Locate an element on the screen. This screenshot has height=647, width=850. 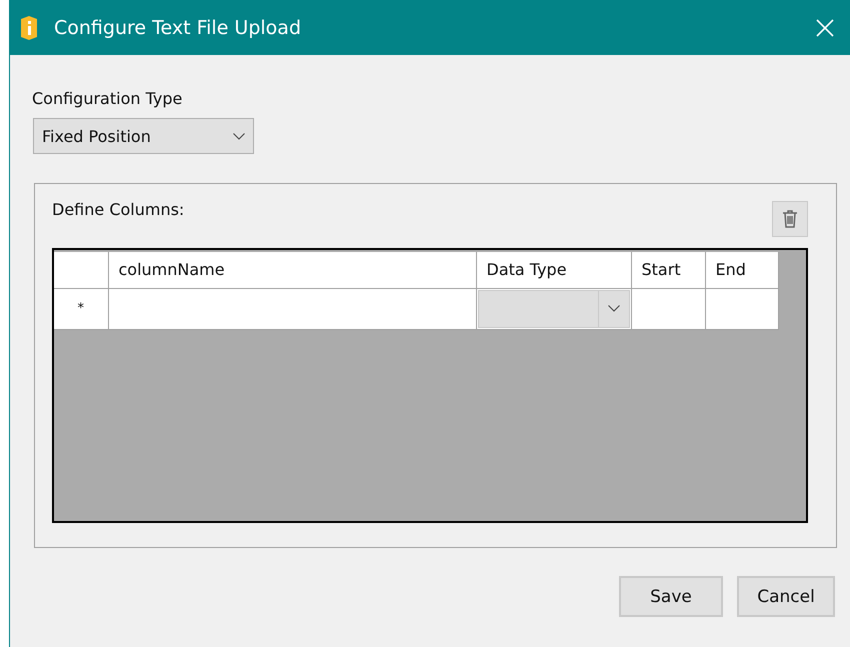
delete-button is located at coordinates (790, 219).